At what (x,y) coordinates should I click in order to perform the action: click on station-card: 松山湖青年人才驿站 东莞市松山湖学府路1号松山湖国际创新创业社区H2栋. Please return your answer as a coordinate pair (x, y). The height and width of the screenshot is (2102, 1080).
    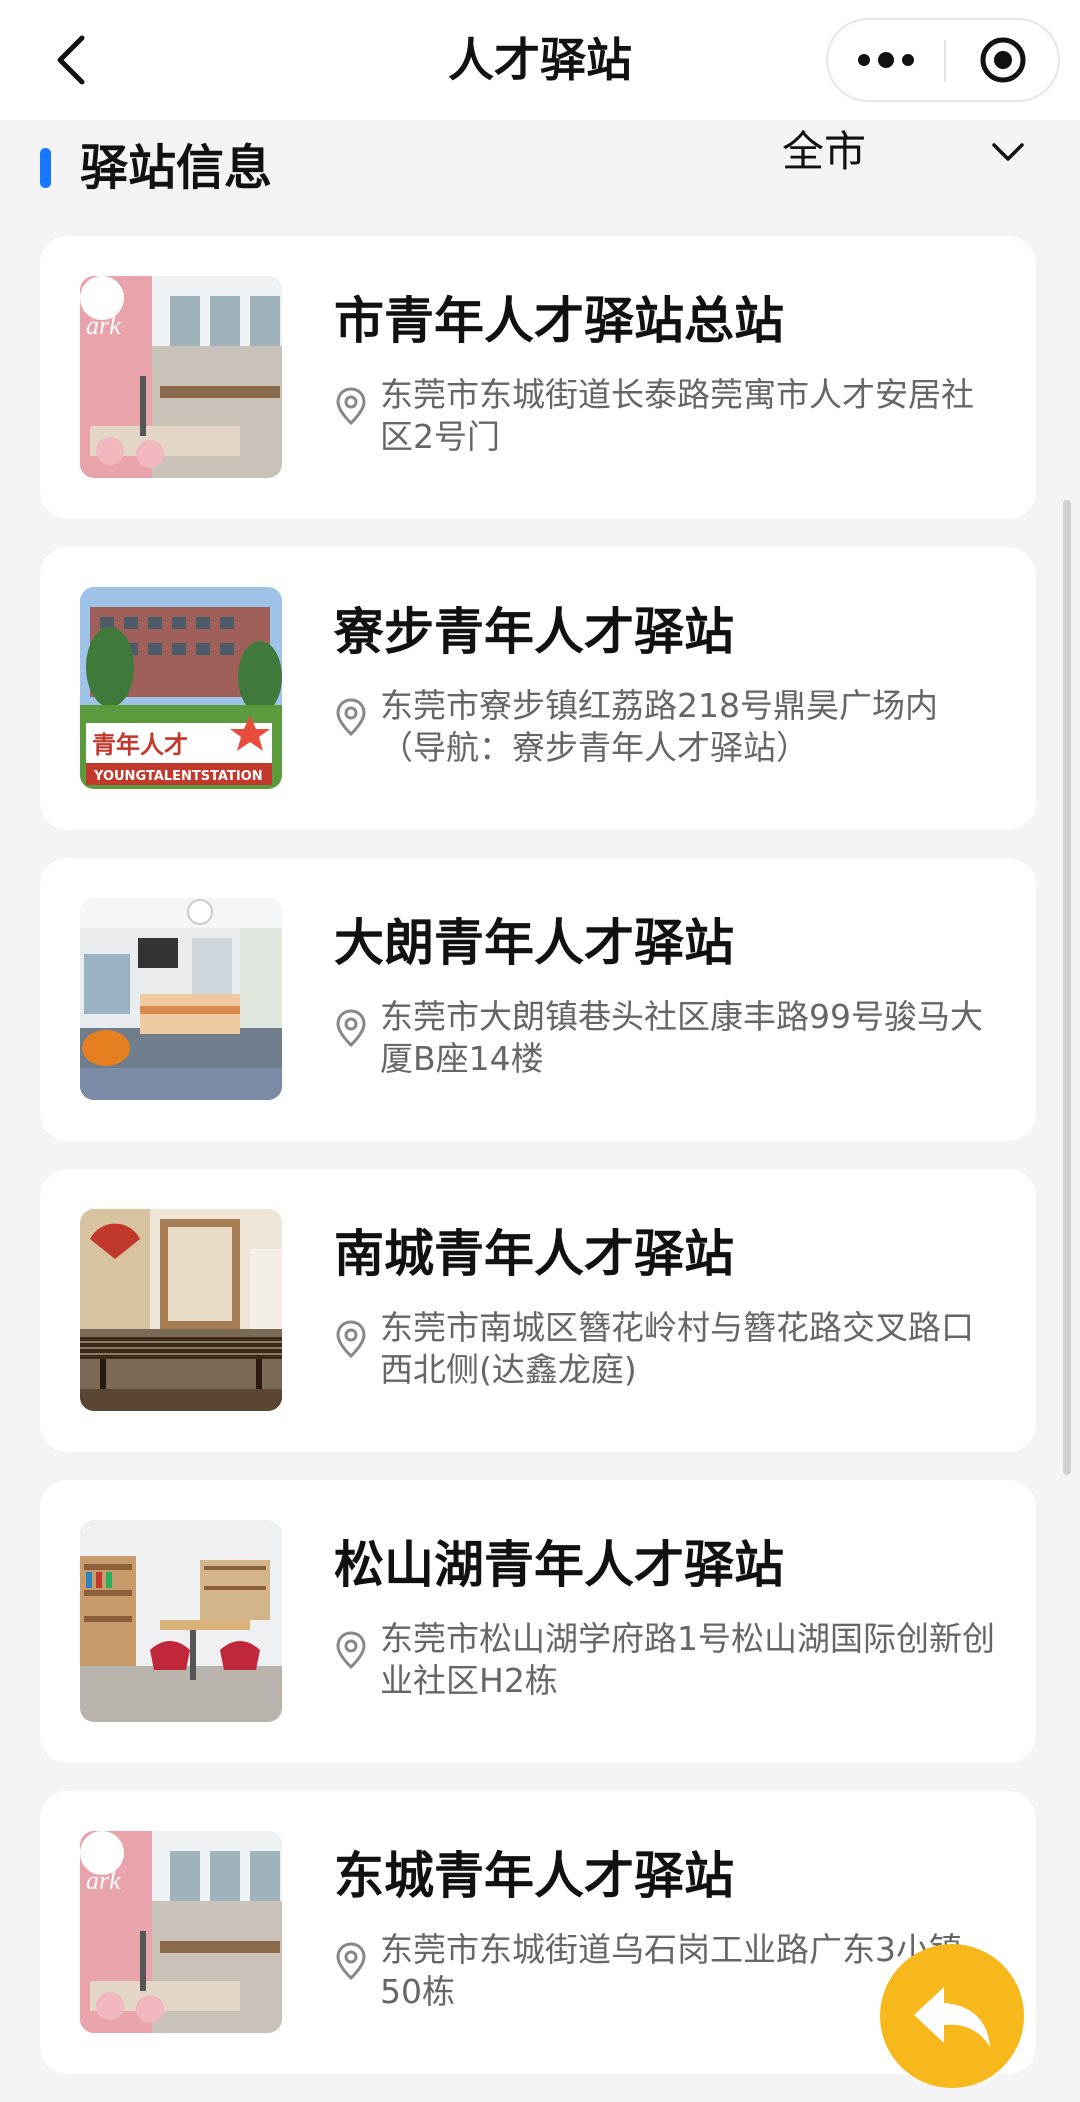
    Looking at the image, I should click on (538, 1621).